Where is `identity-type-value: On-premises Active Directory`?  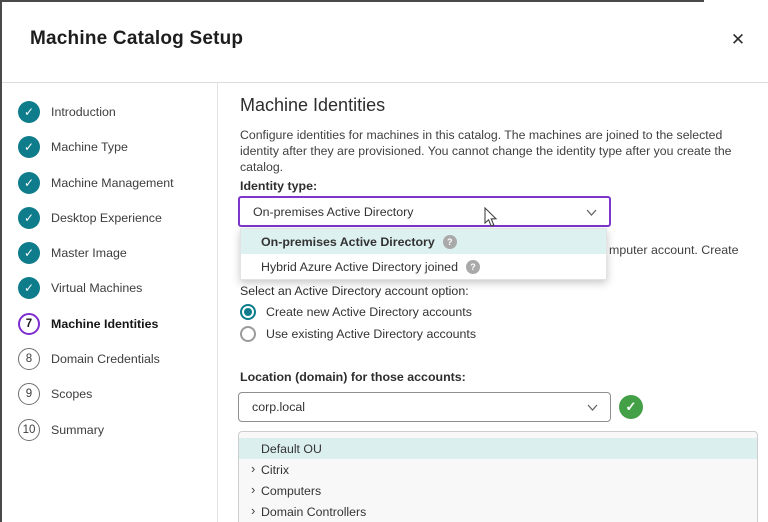
identity-type-value: On-premises Active Directory is located at coordinates (333, 211).